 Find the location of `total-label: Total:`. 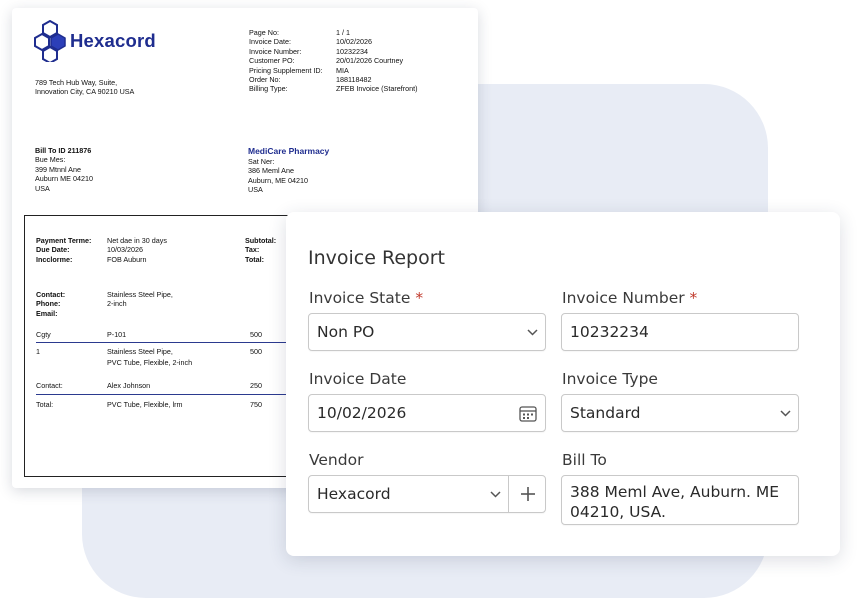

total-label: Total: is located at coordinates (255, 259).